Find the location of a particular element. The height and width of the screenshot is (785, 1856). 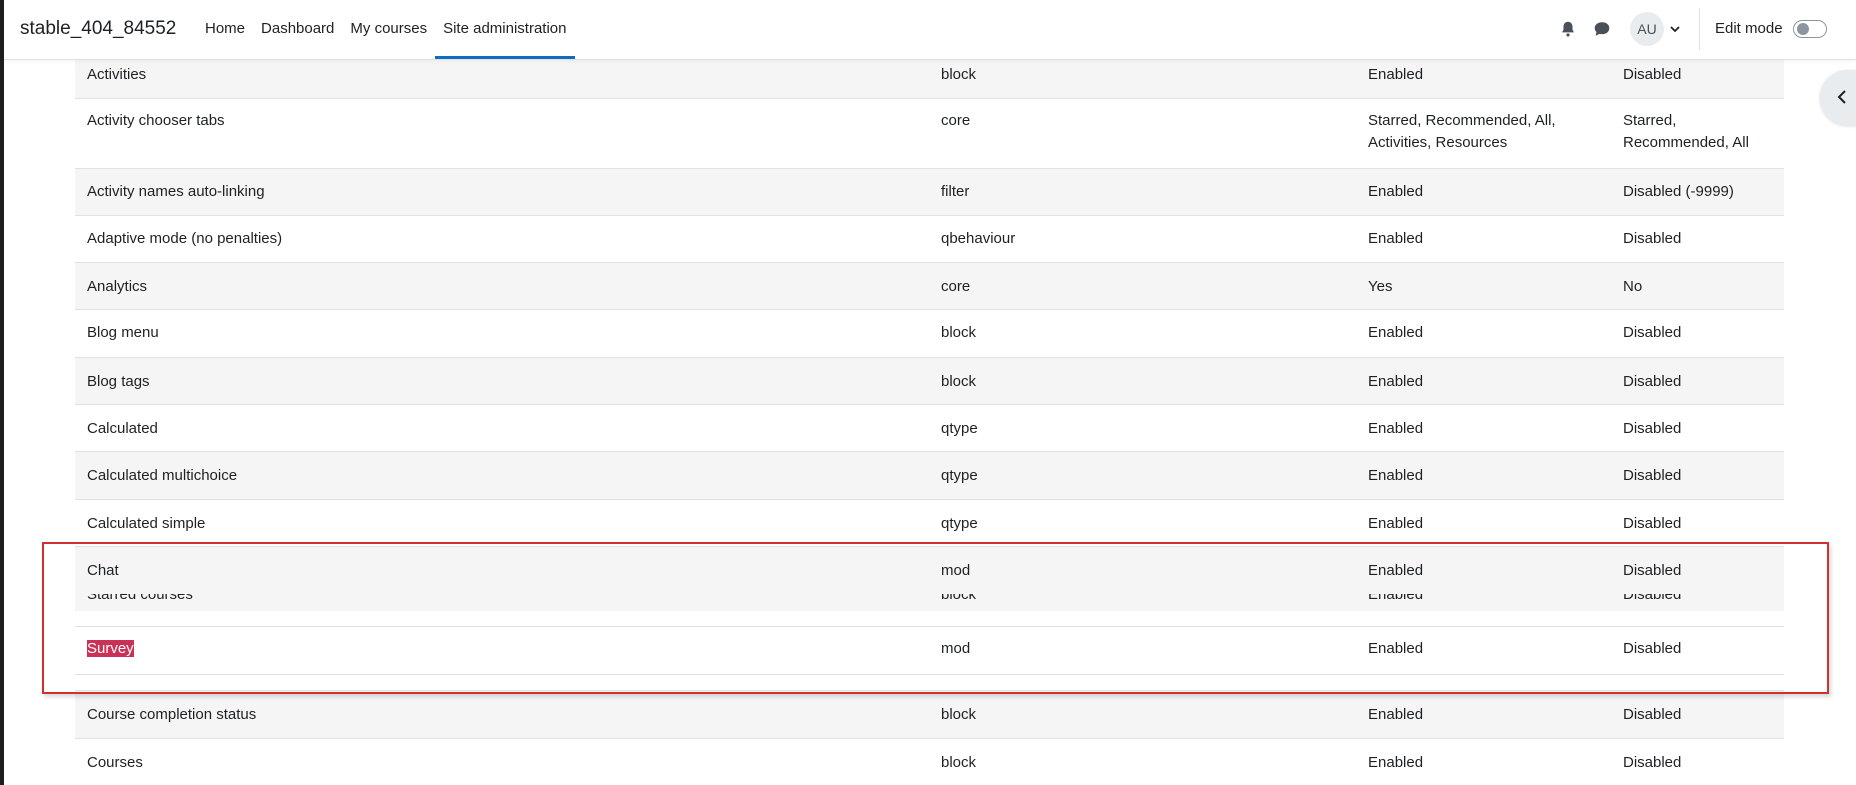

table-row: Activities block Enabled Disabled is located at coordinates (929, 78).